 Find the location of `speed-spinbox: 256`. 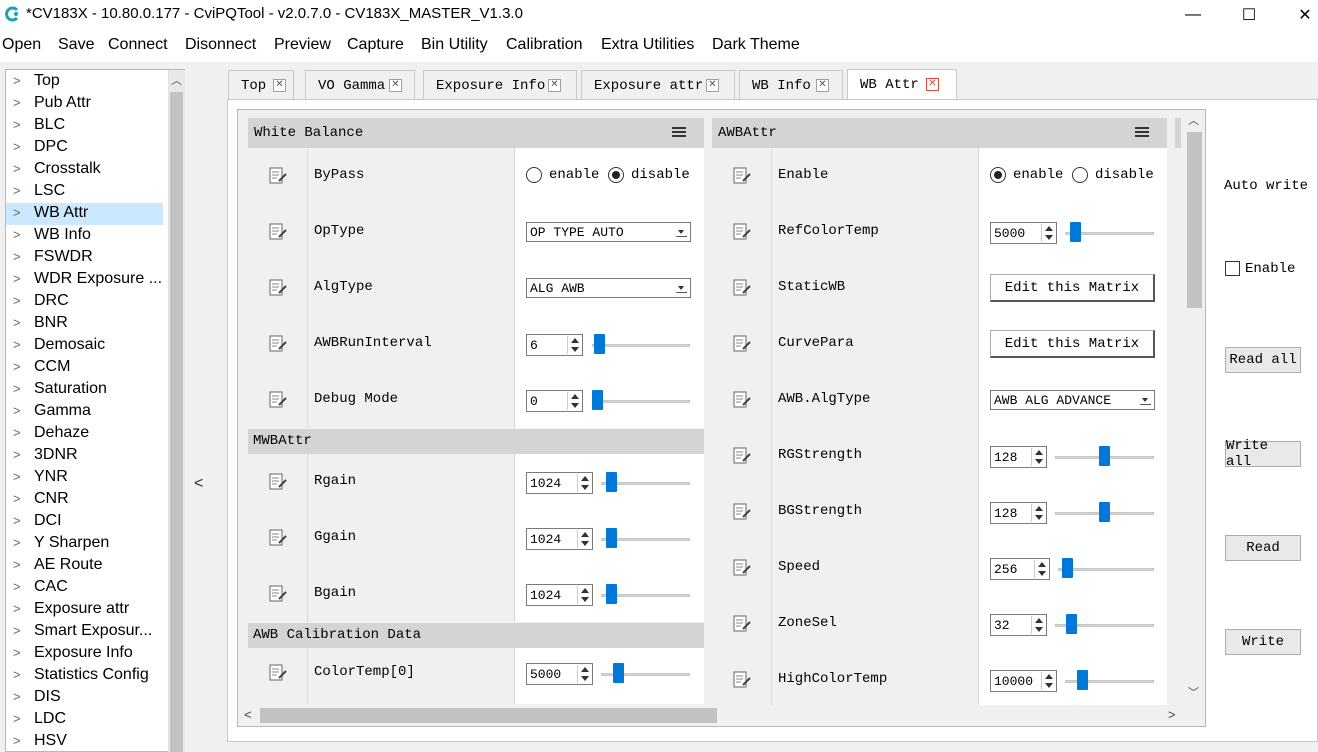

speed-spinbox: 256 is located at coordinates (1020, 569).